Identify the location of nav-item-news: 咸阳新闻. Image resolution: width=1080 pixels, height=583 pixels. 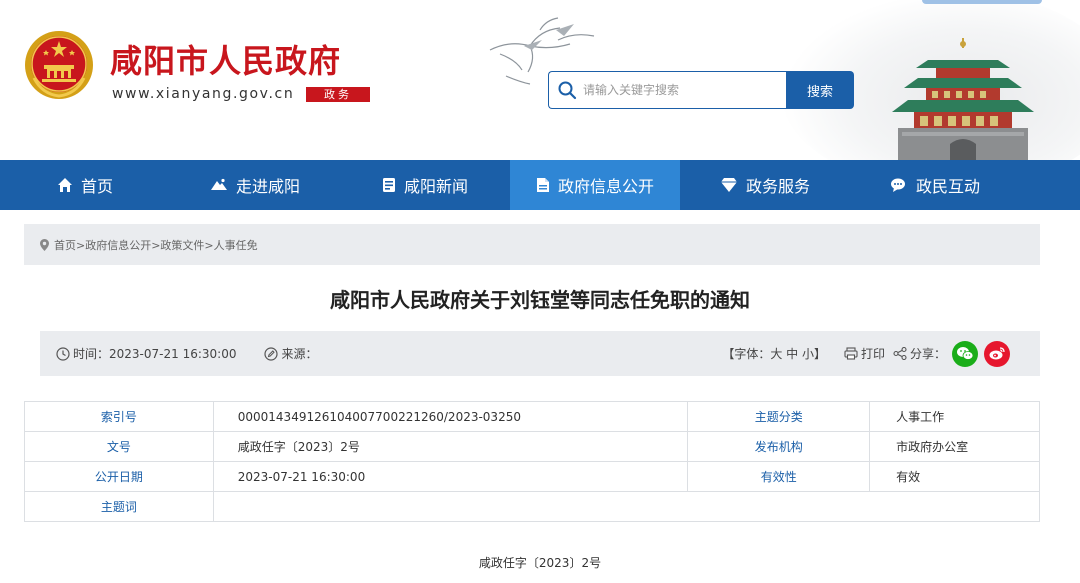
(425, 185).